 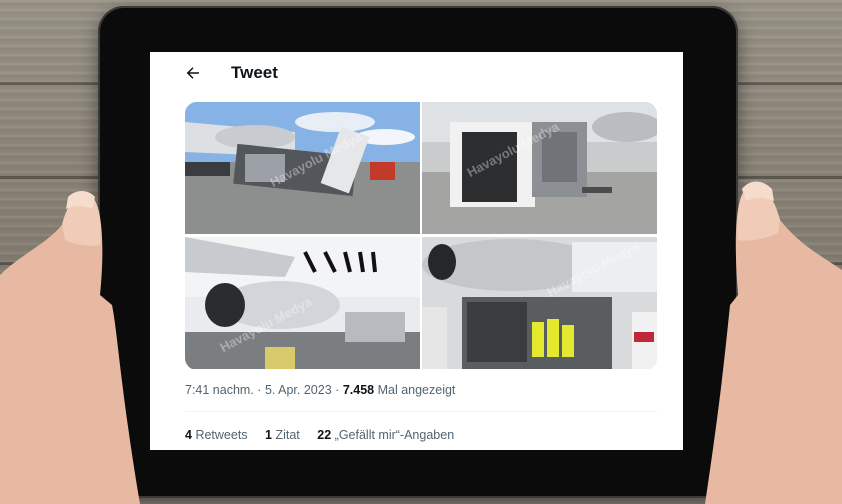 What do you see at coordinates (221, 435) in the screenshot?
I see `retweets-label: Retweets` at bounding box center [221, 435].